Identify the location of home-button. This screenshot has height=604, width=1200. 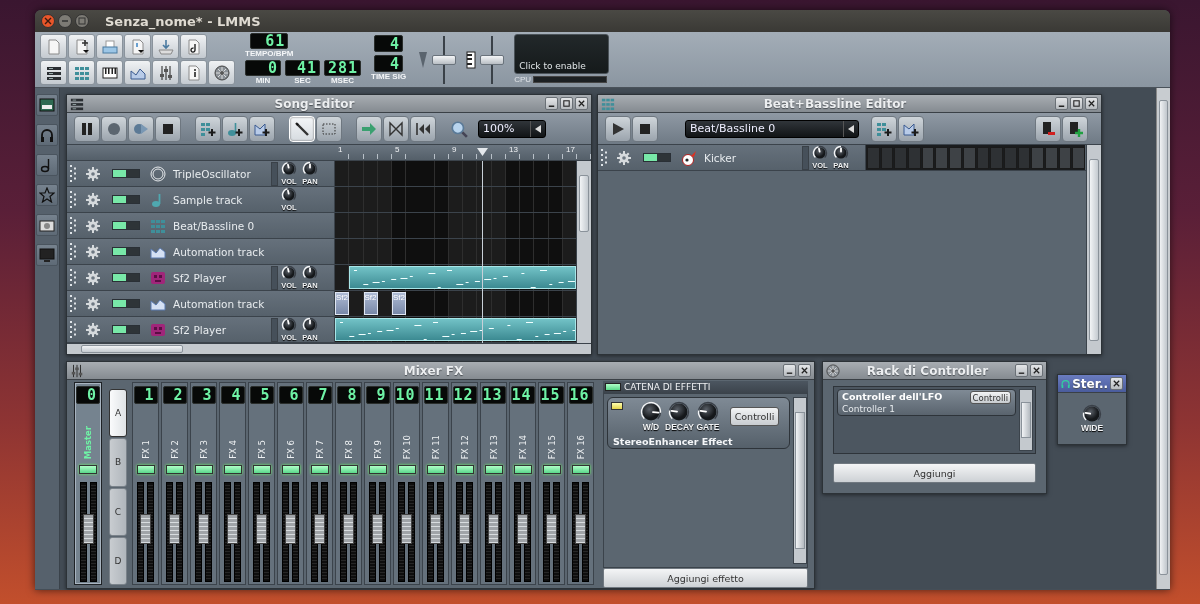
(47, 225).